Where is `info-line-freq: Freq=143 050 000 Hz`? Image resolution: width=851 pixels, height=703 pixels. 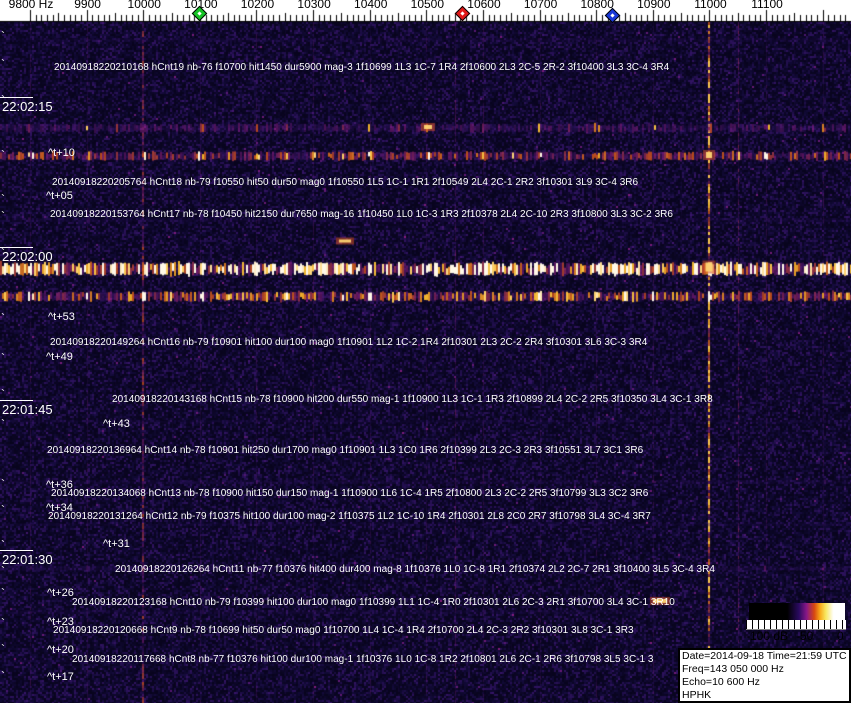 info-line-freq: Freq=143 050 000 Hz is located at coordinates (733, 669).